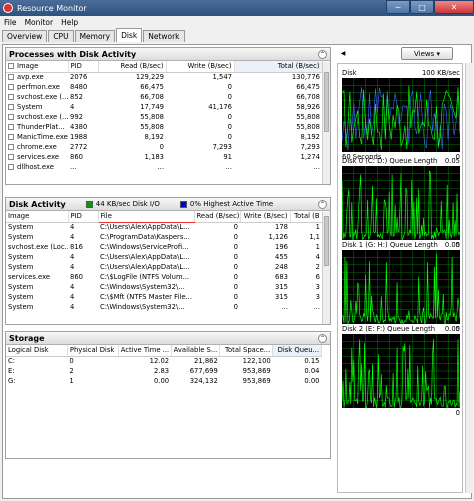 Image resolution: width=474 pixels, height=501 pixels. What do you see at coordinates (317, 267) in the screenshot?
I see `table-cell: 2` at bounding box center [317, 267].